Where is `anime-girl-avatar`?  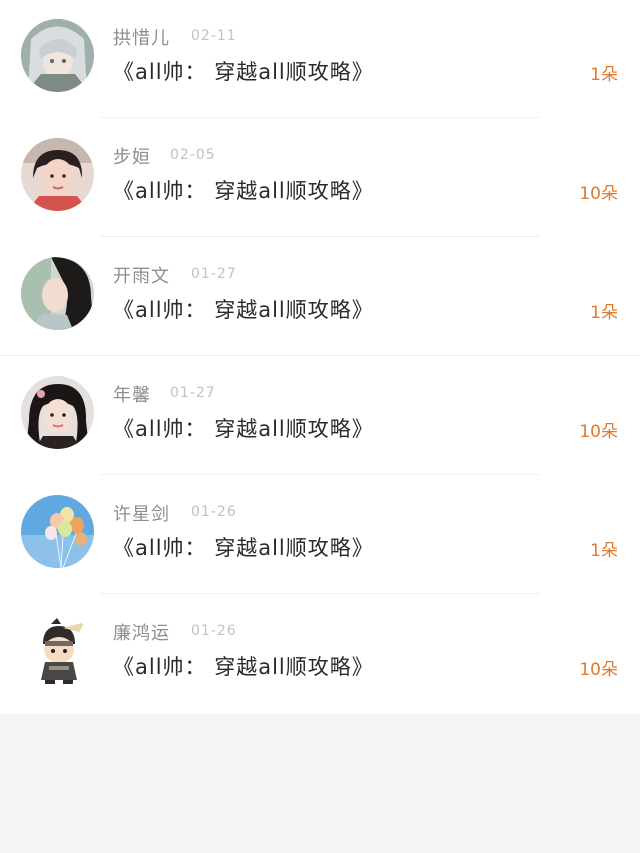
anime-girl-avatar is located at coordinates (57, 55).